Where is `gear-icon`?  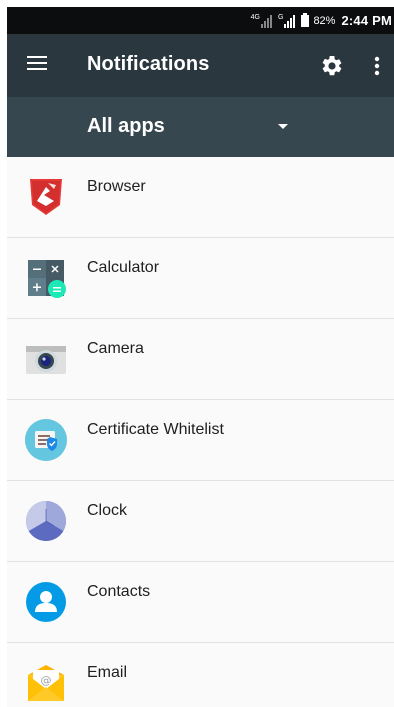 gear-icon is located at coordinates (332, 66).